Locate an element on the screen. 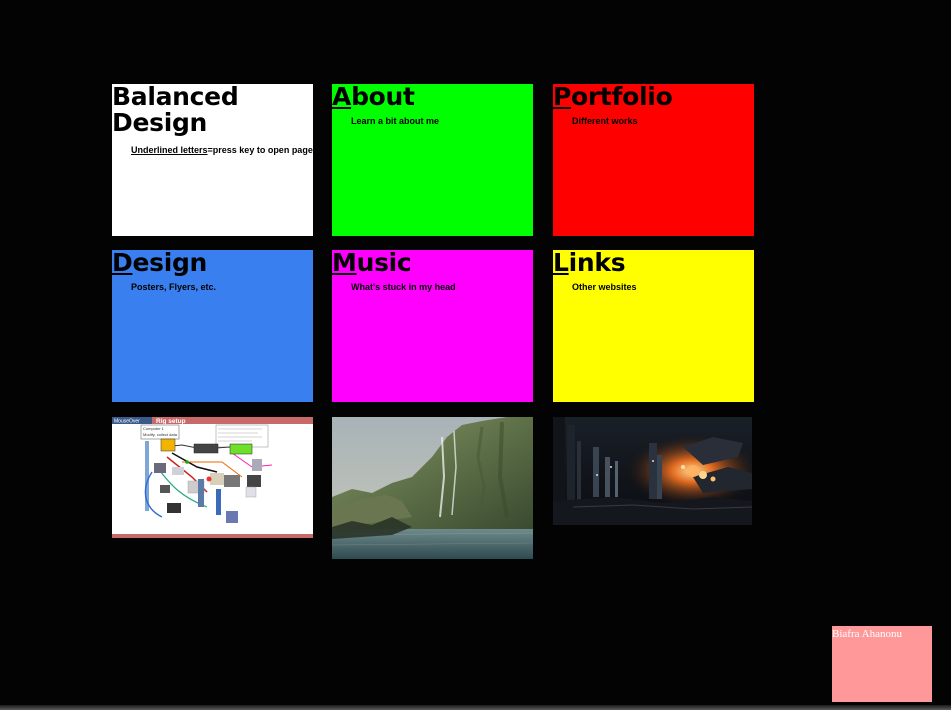 This screenshot has width=951, height=710. tile-links-title-rest: inks is located at coordinates (597, 263).